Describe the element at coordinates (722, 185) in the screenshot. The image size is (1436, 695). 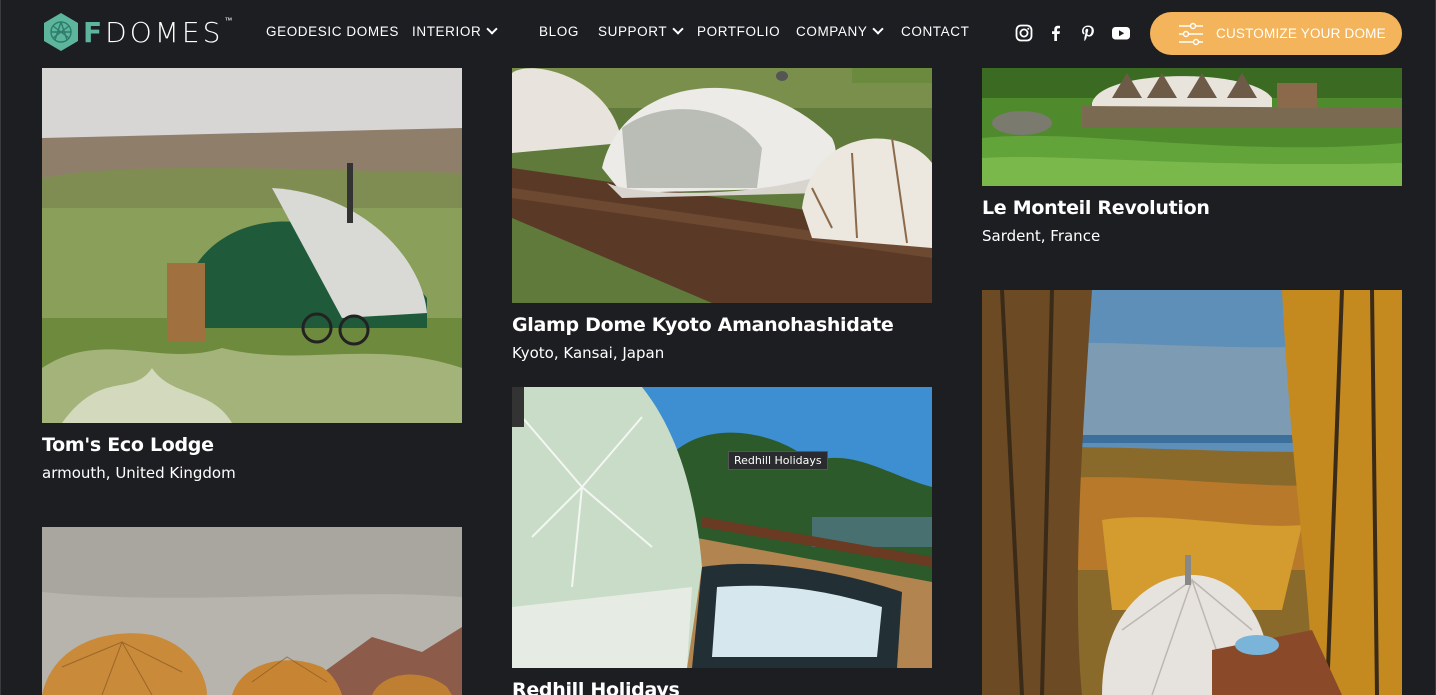
I see `card-image-glamp-dome-kyoto` at that location.